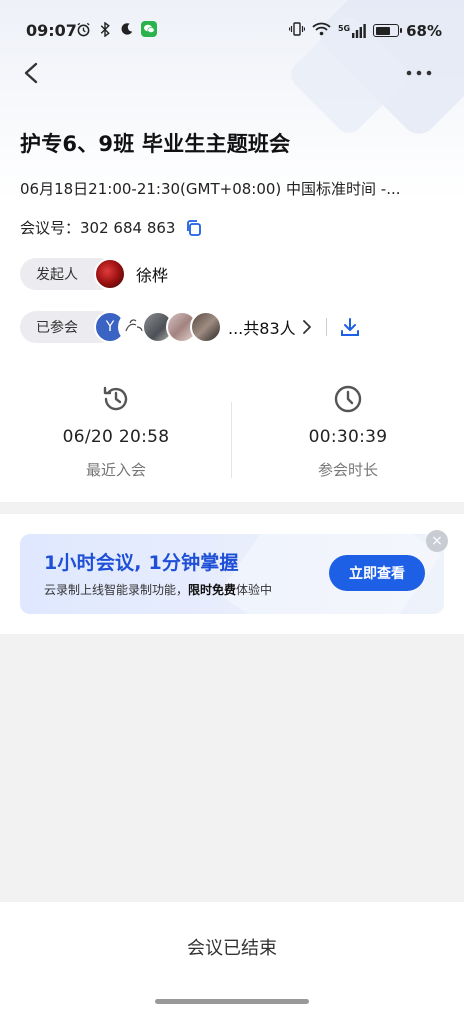 This screenshot has height=1016, width=464. I want to click on download-icon, so click(350, 327).